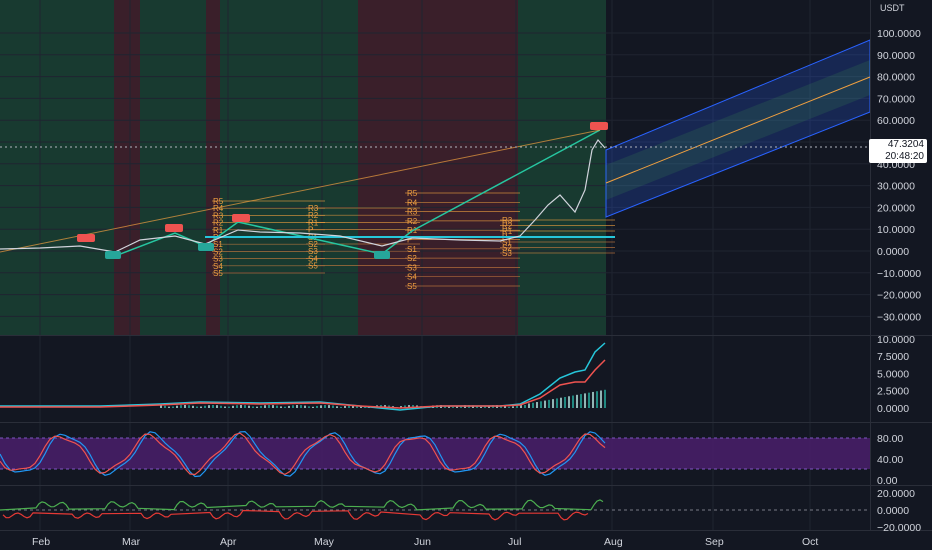 This screenshot has width=932, height=550. I want to click on month-label: Mar, so click(131, 542).